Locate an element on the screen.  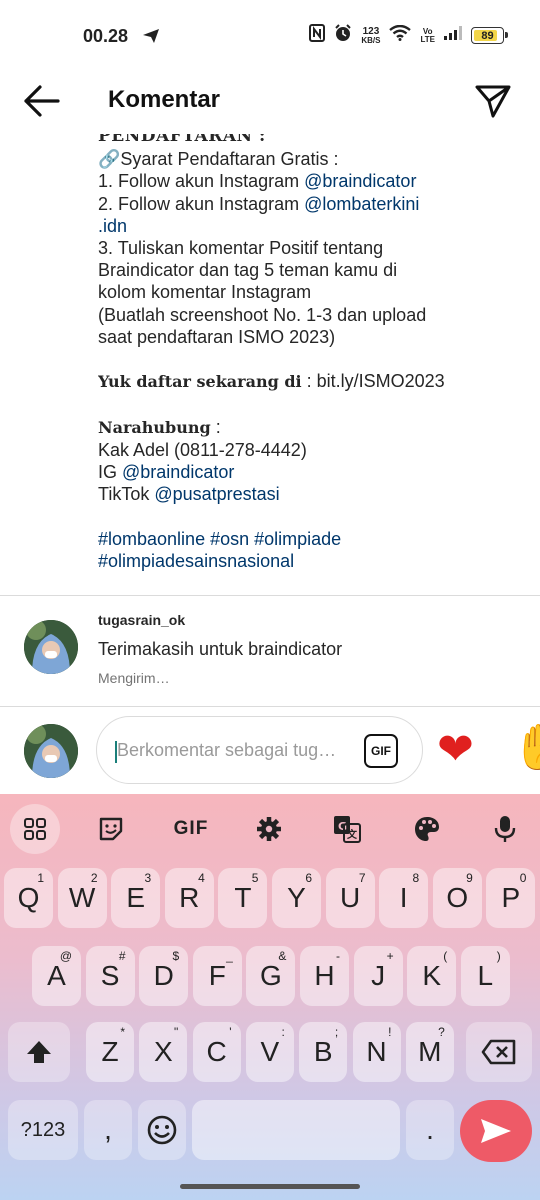
key-h: -H is located at coordinates (324, 976).